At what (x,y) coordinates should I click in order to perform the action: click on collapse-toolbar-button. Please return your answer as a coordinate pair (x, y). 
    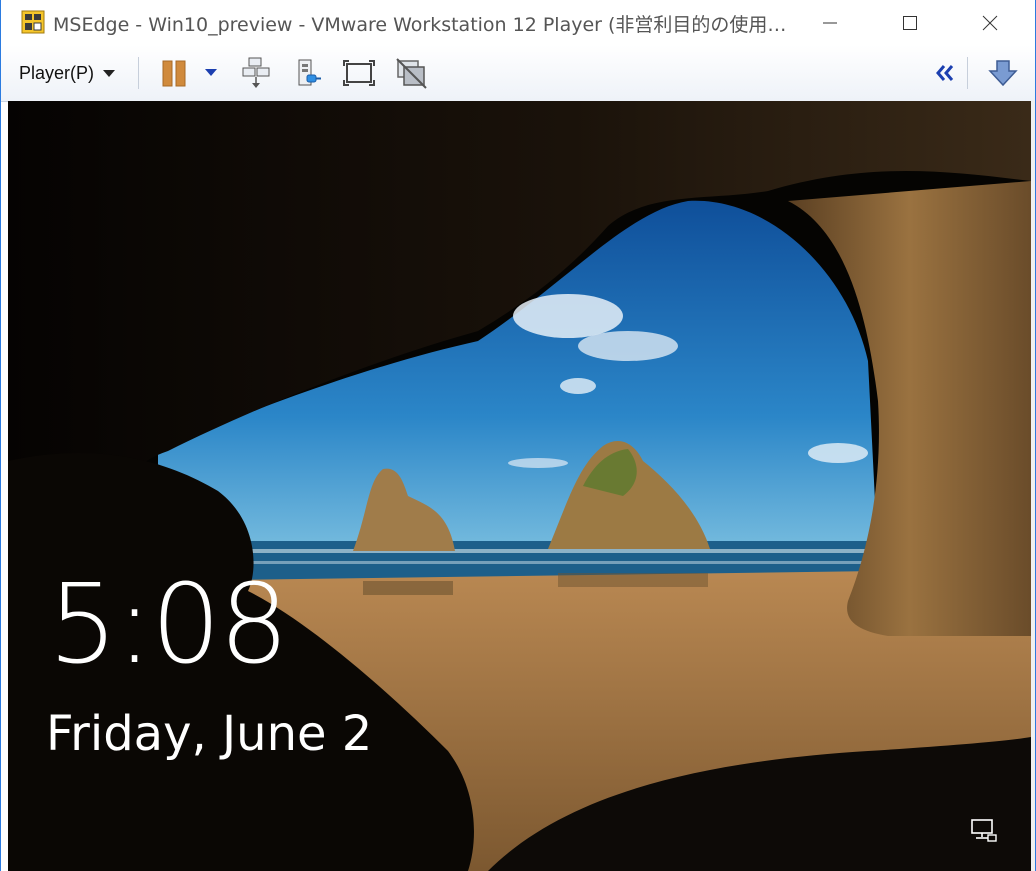
    Looking at the image, I should click on (945, 73).